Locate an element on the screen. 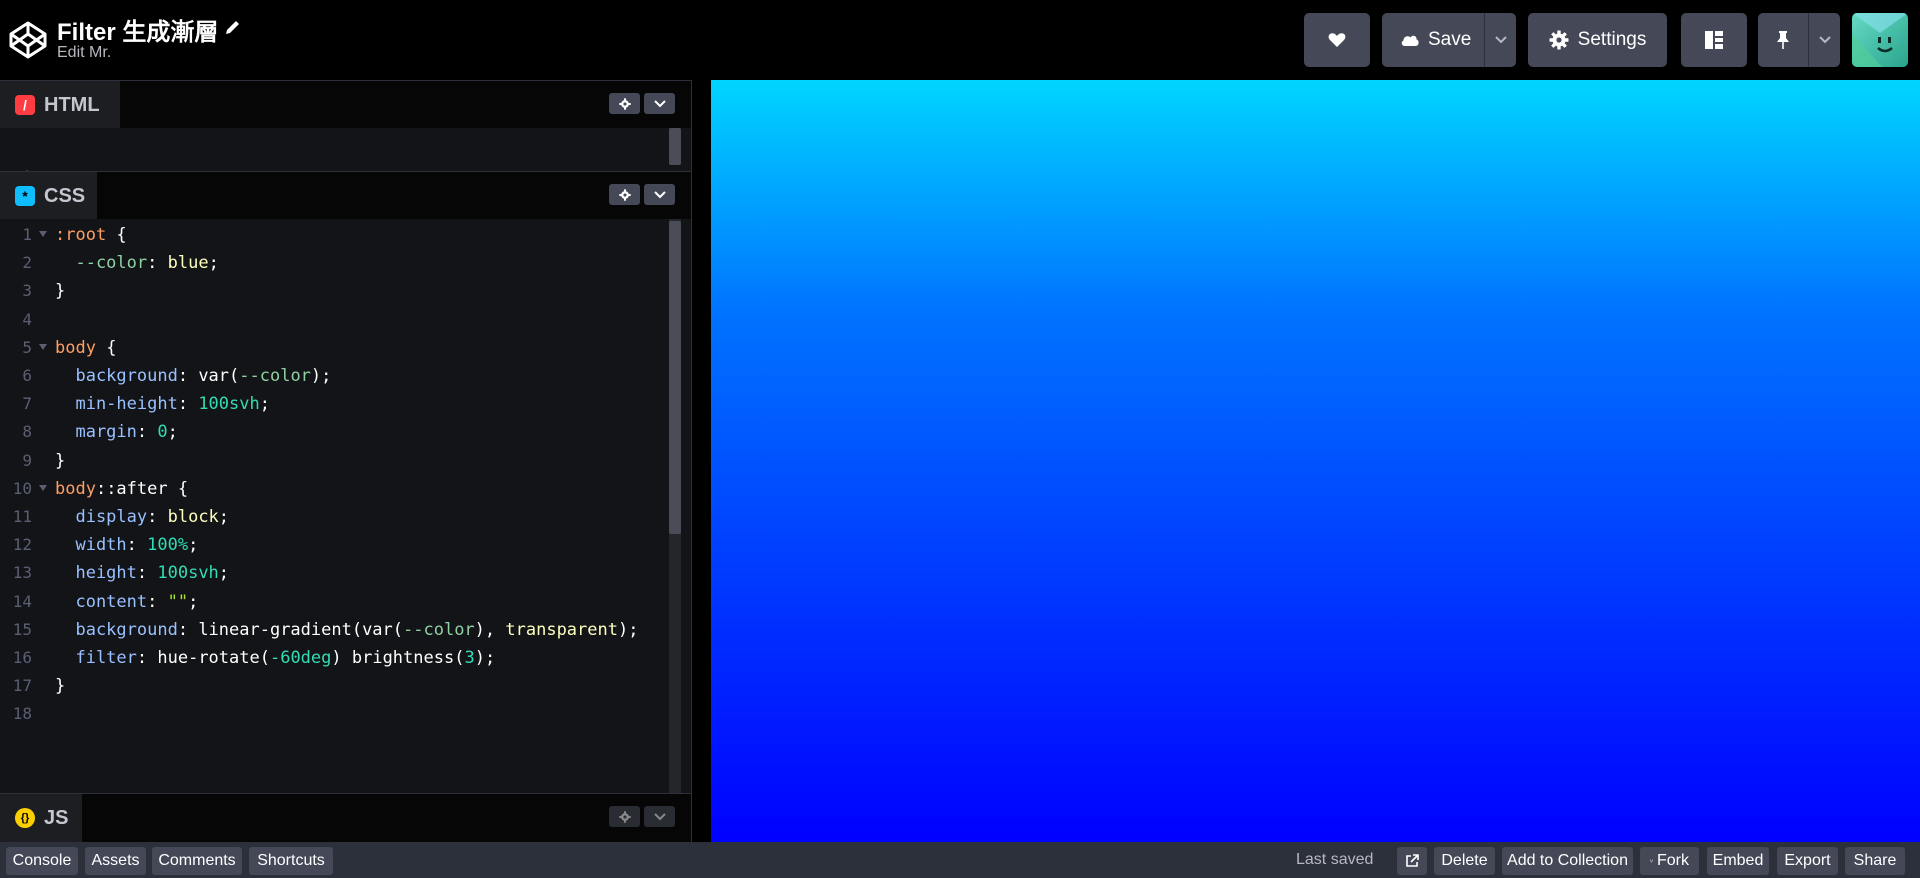  html-code-line: 1 is located at coordinates (335, 160).